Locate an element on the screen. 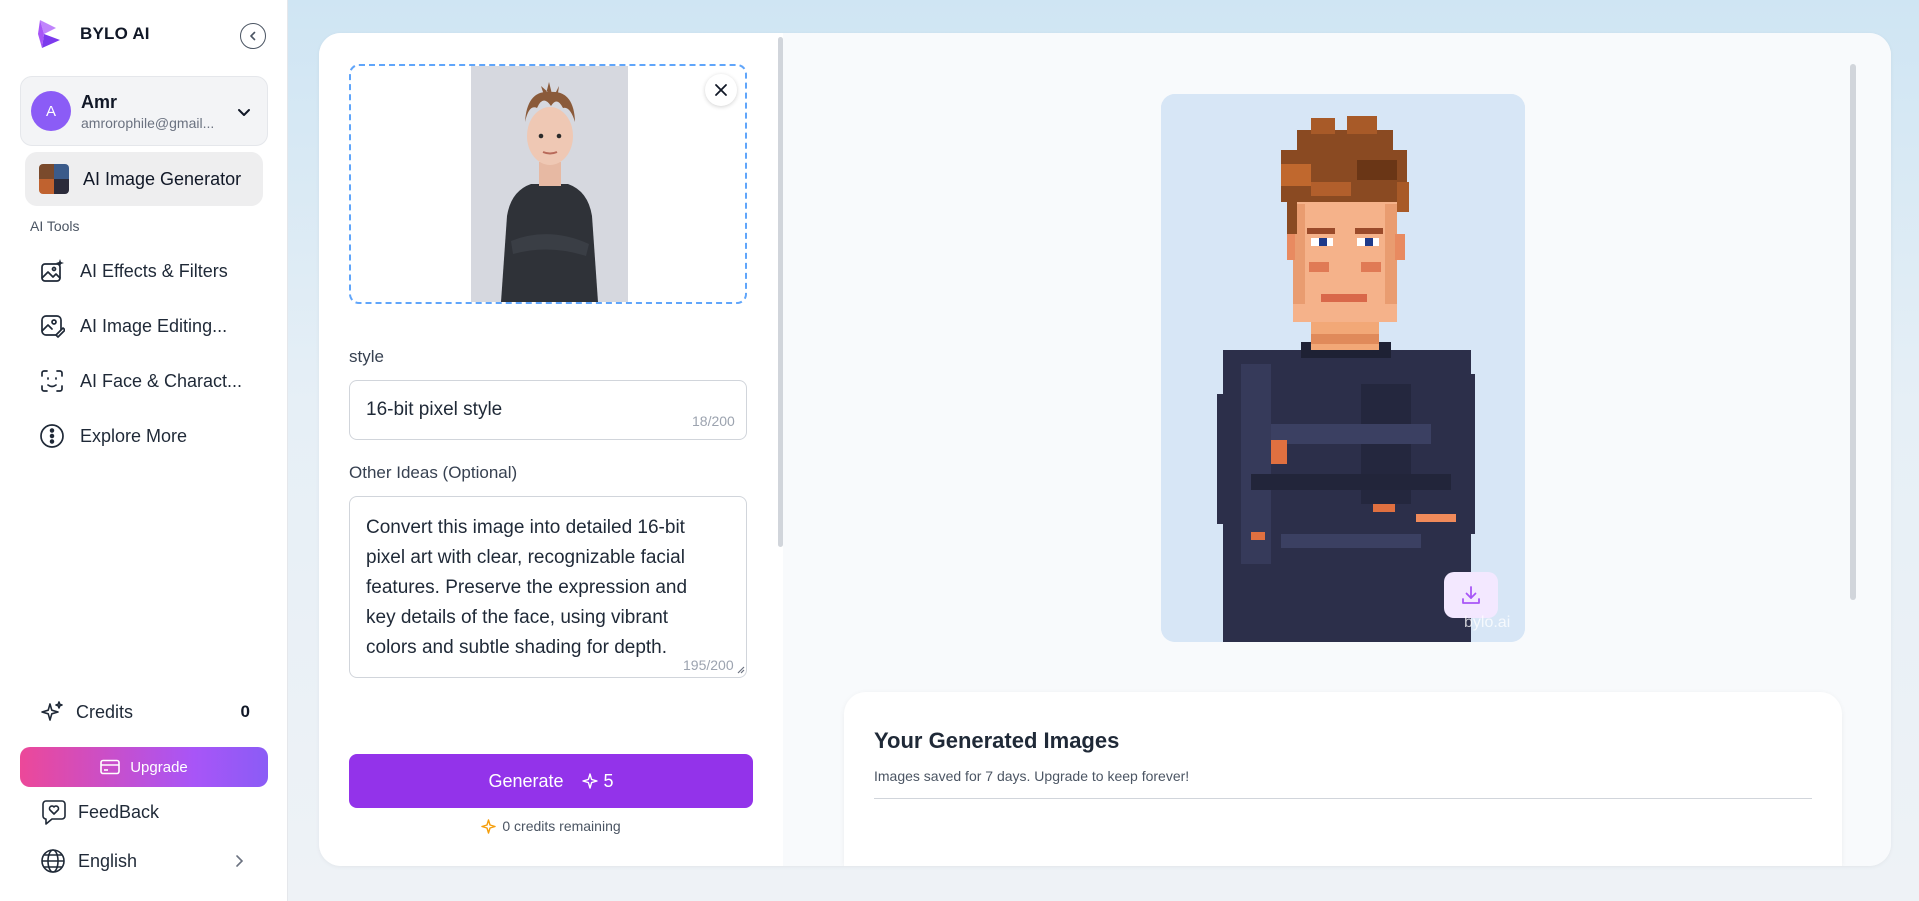 The width and height of the screenshot is (1919, 901). gallery-title: Your Generated Images is located at coordinates (997, 740).